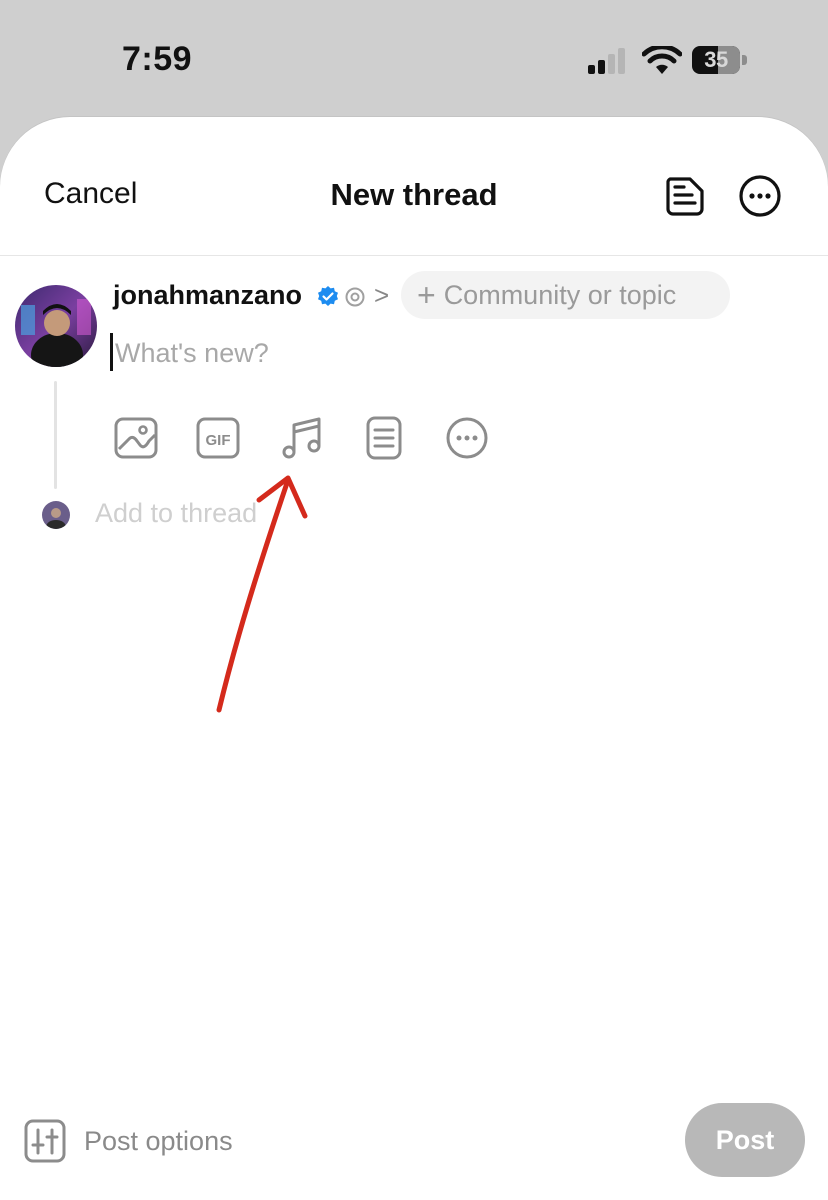 This screenshot has height=1200, width=828. Describe the element at coordinates (111, 352) in the screenshot. I see `text-cursor` at that location.